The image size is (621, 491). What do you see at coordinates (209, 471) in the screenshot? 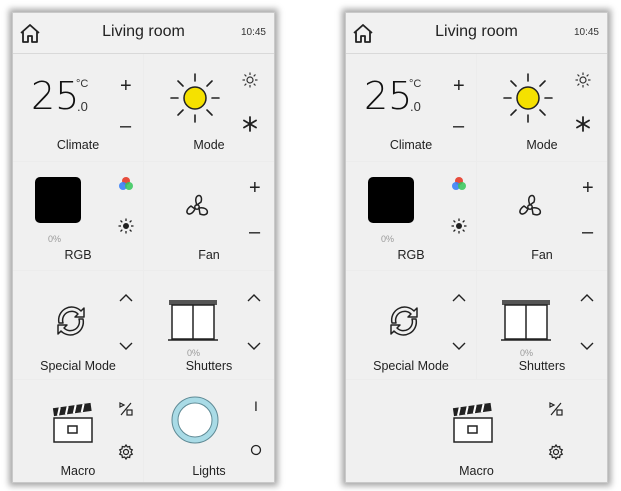
I see `lights-label: Lights` at bounding box center [209, 471].